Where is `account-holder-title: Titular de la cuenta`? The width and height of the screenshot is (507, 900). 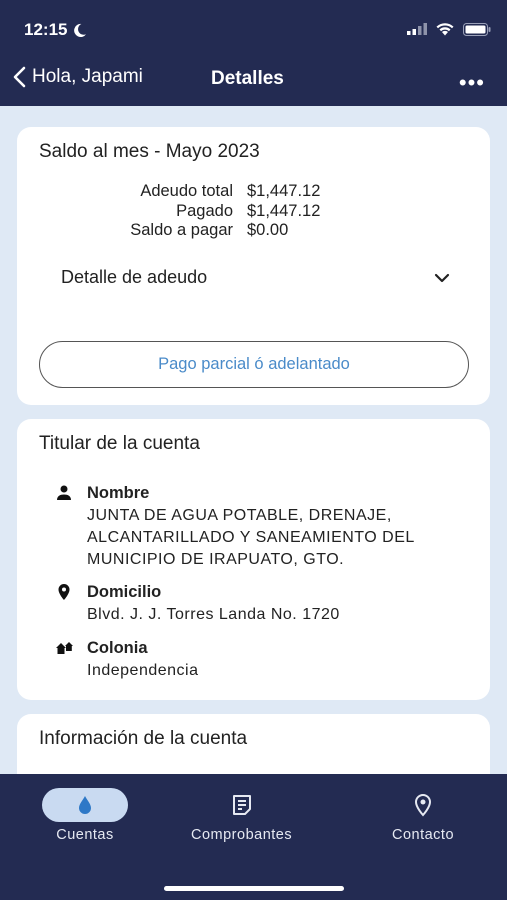
account-holder-title: Titular de la cuenta is located at coordinates (119, 443).